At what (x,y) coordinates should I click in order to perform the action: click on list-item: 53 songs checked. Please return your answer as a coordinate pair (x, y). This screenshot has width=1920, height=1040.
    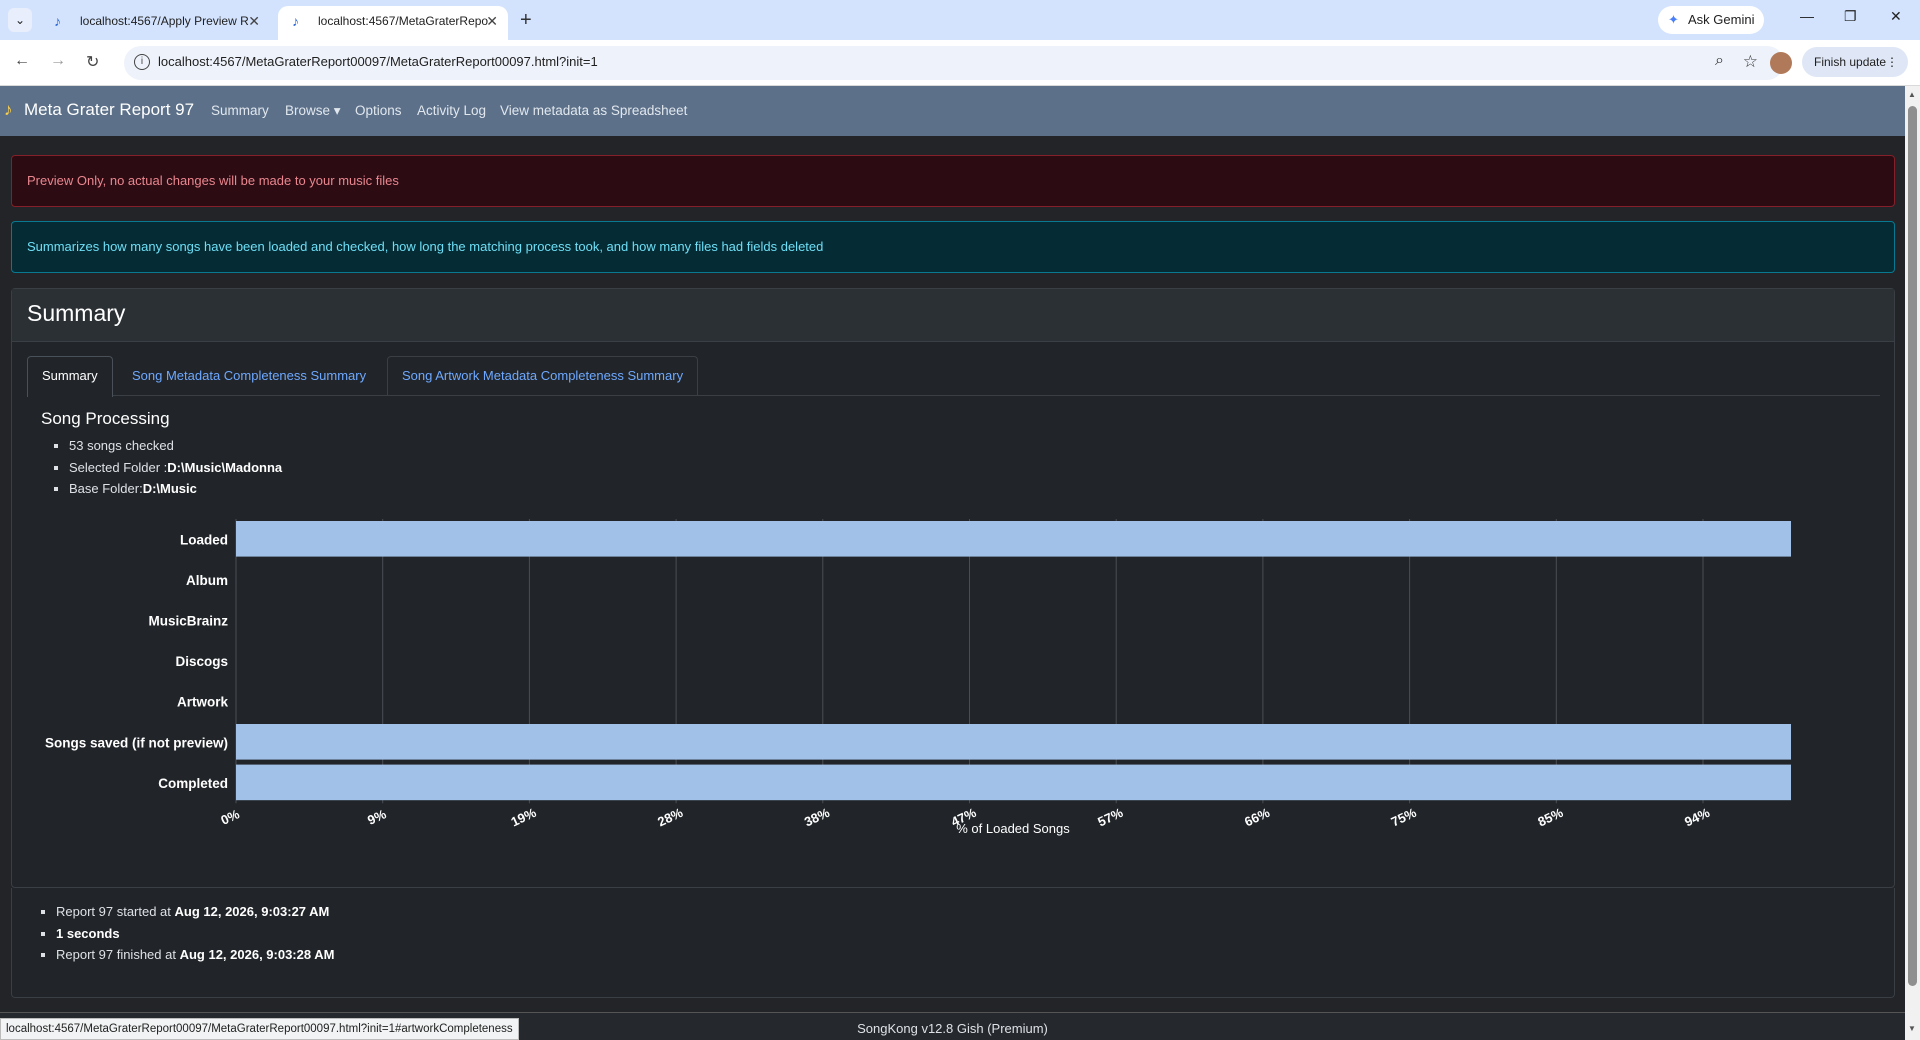
    Looking at the image, I should click on (175, 446).